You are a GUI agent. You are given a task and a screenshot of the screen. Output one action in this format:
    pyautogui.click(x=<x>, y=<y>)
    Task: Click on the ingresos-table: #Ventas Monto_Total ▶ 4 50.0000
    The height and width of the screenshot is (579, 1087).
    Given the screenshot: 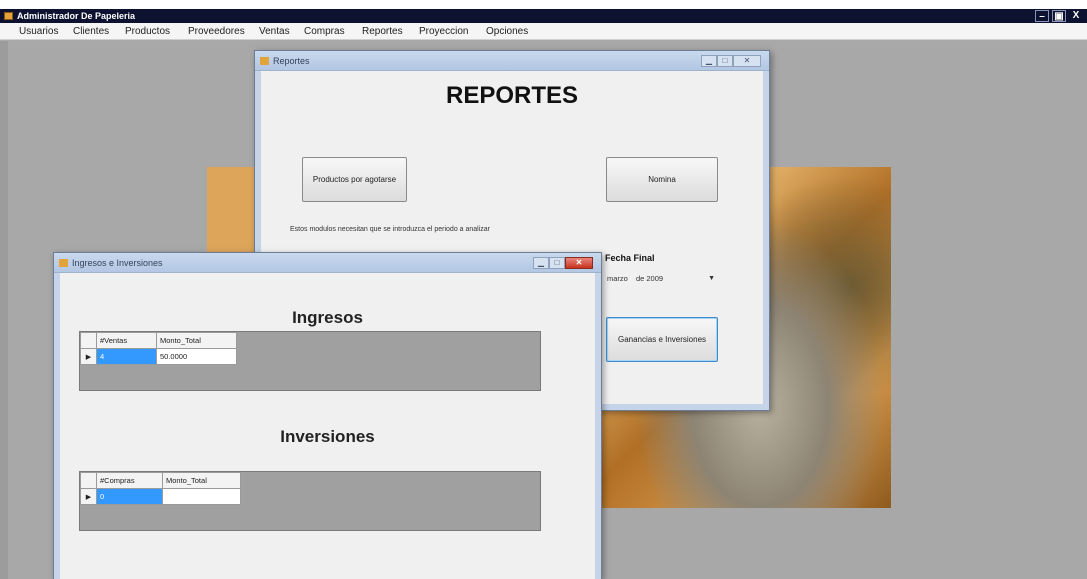 What is the action you would take?
    pyautogui.click(x=158, y=348)
    